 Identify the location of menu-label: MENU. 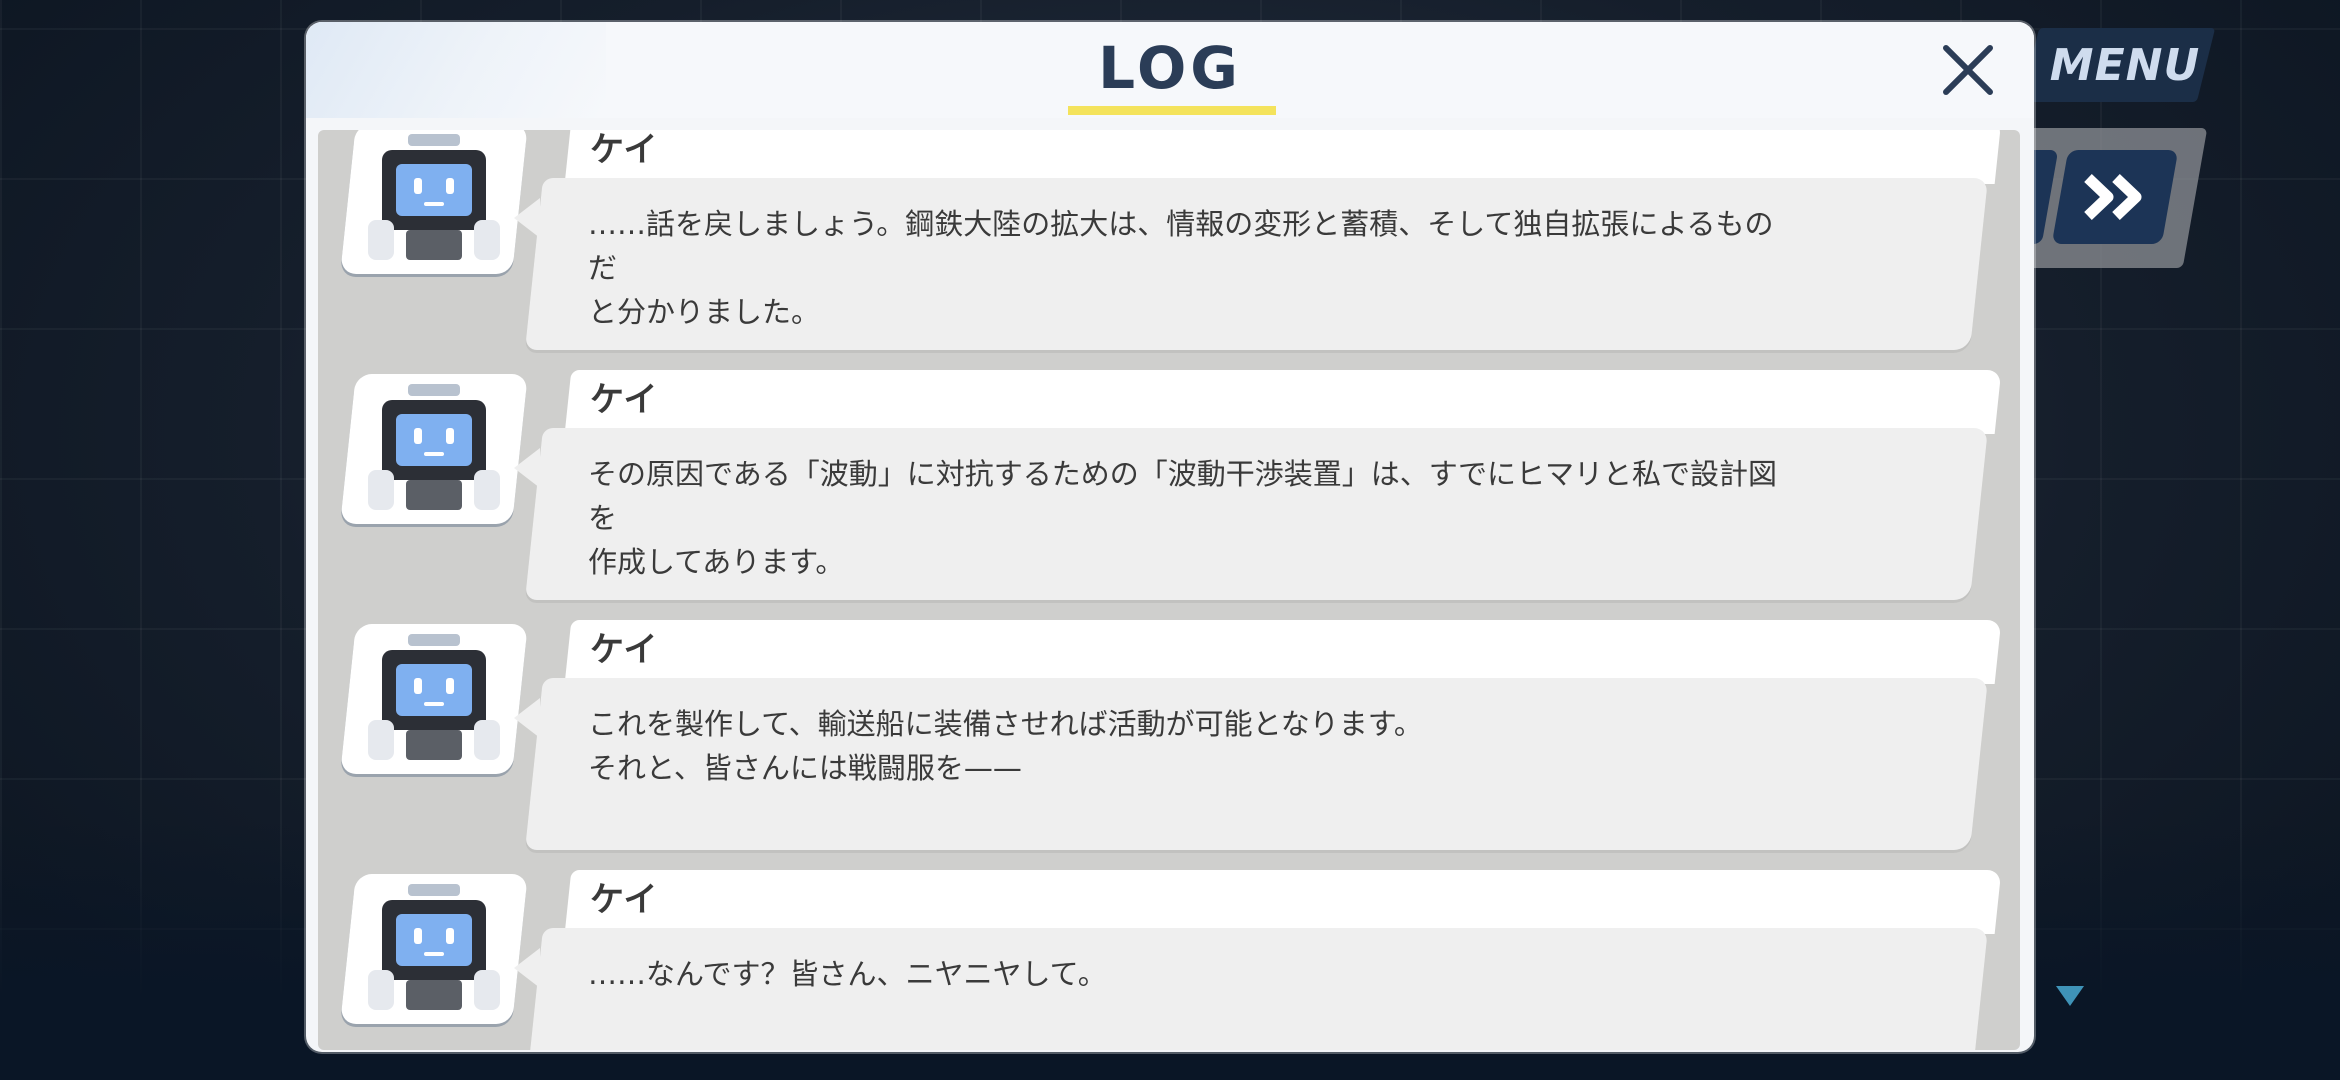
(2125, 66).